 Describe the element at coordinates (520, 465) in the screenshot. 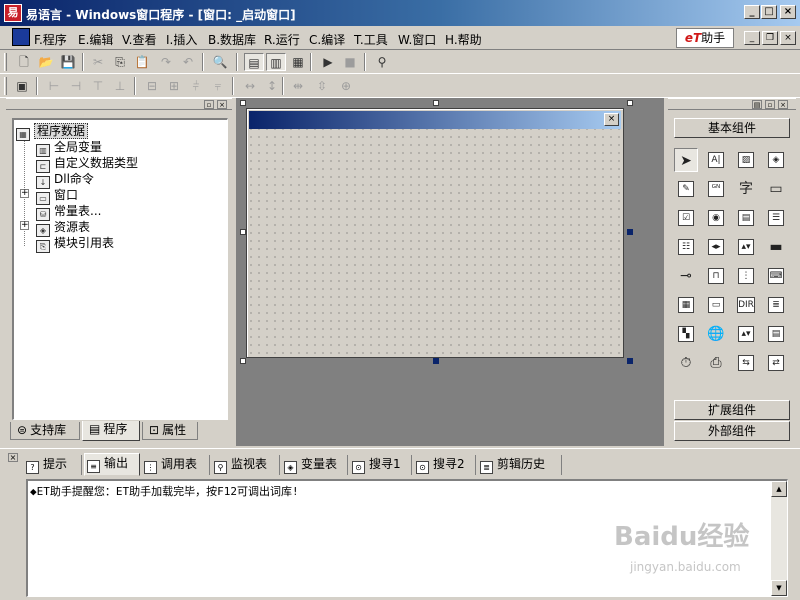

I see `tab-clip-history: ≣ 剪辑历史` at that location.